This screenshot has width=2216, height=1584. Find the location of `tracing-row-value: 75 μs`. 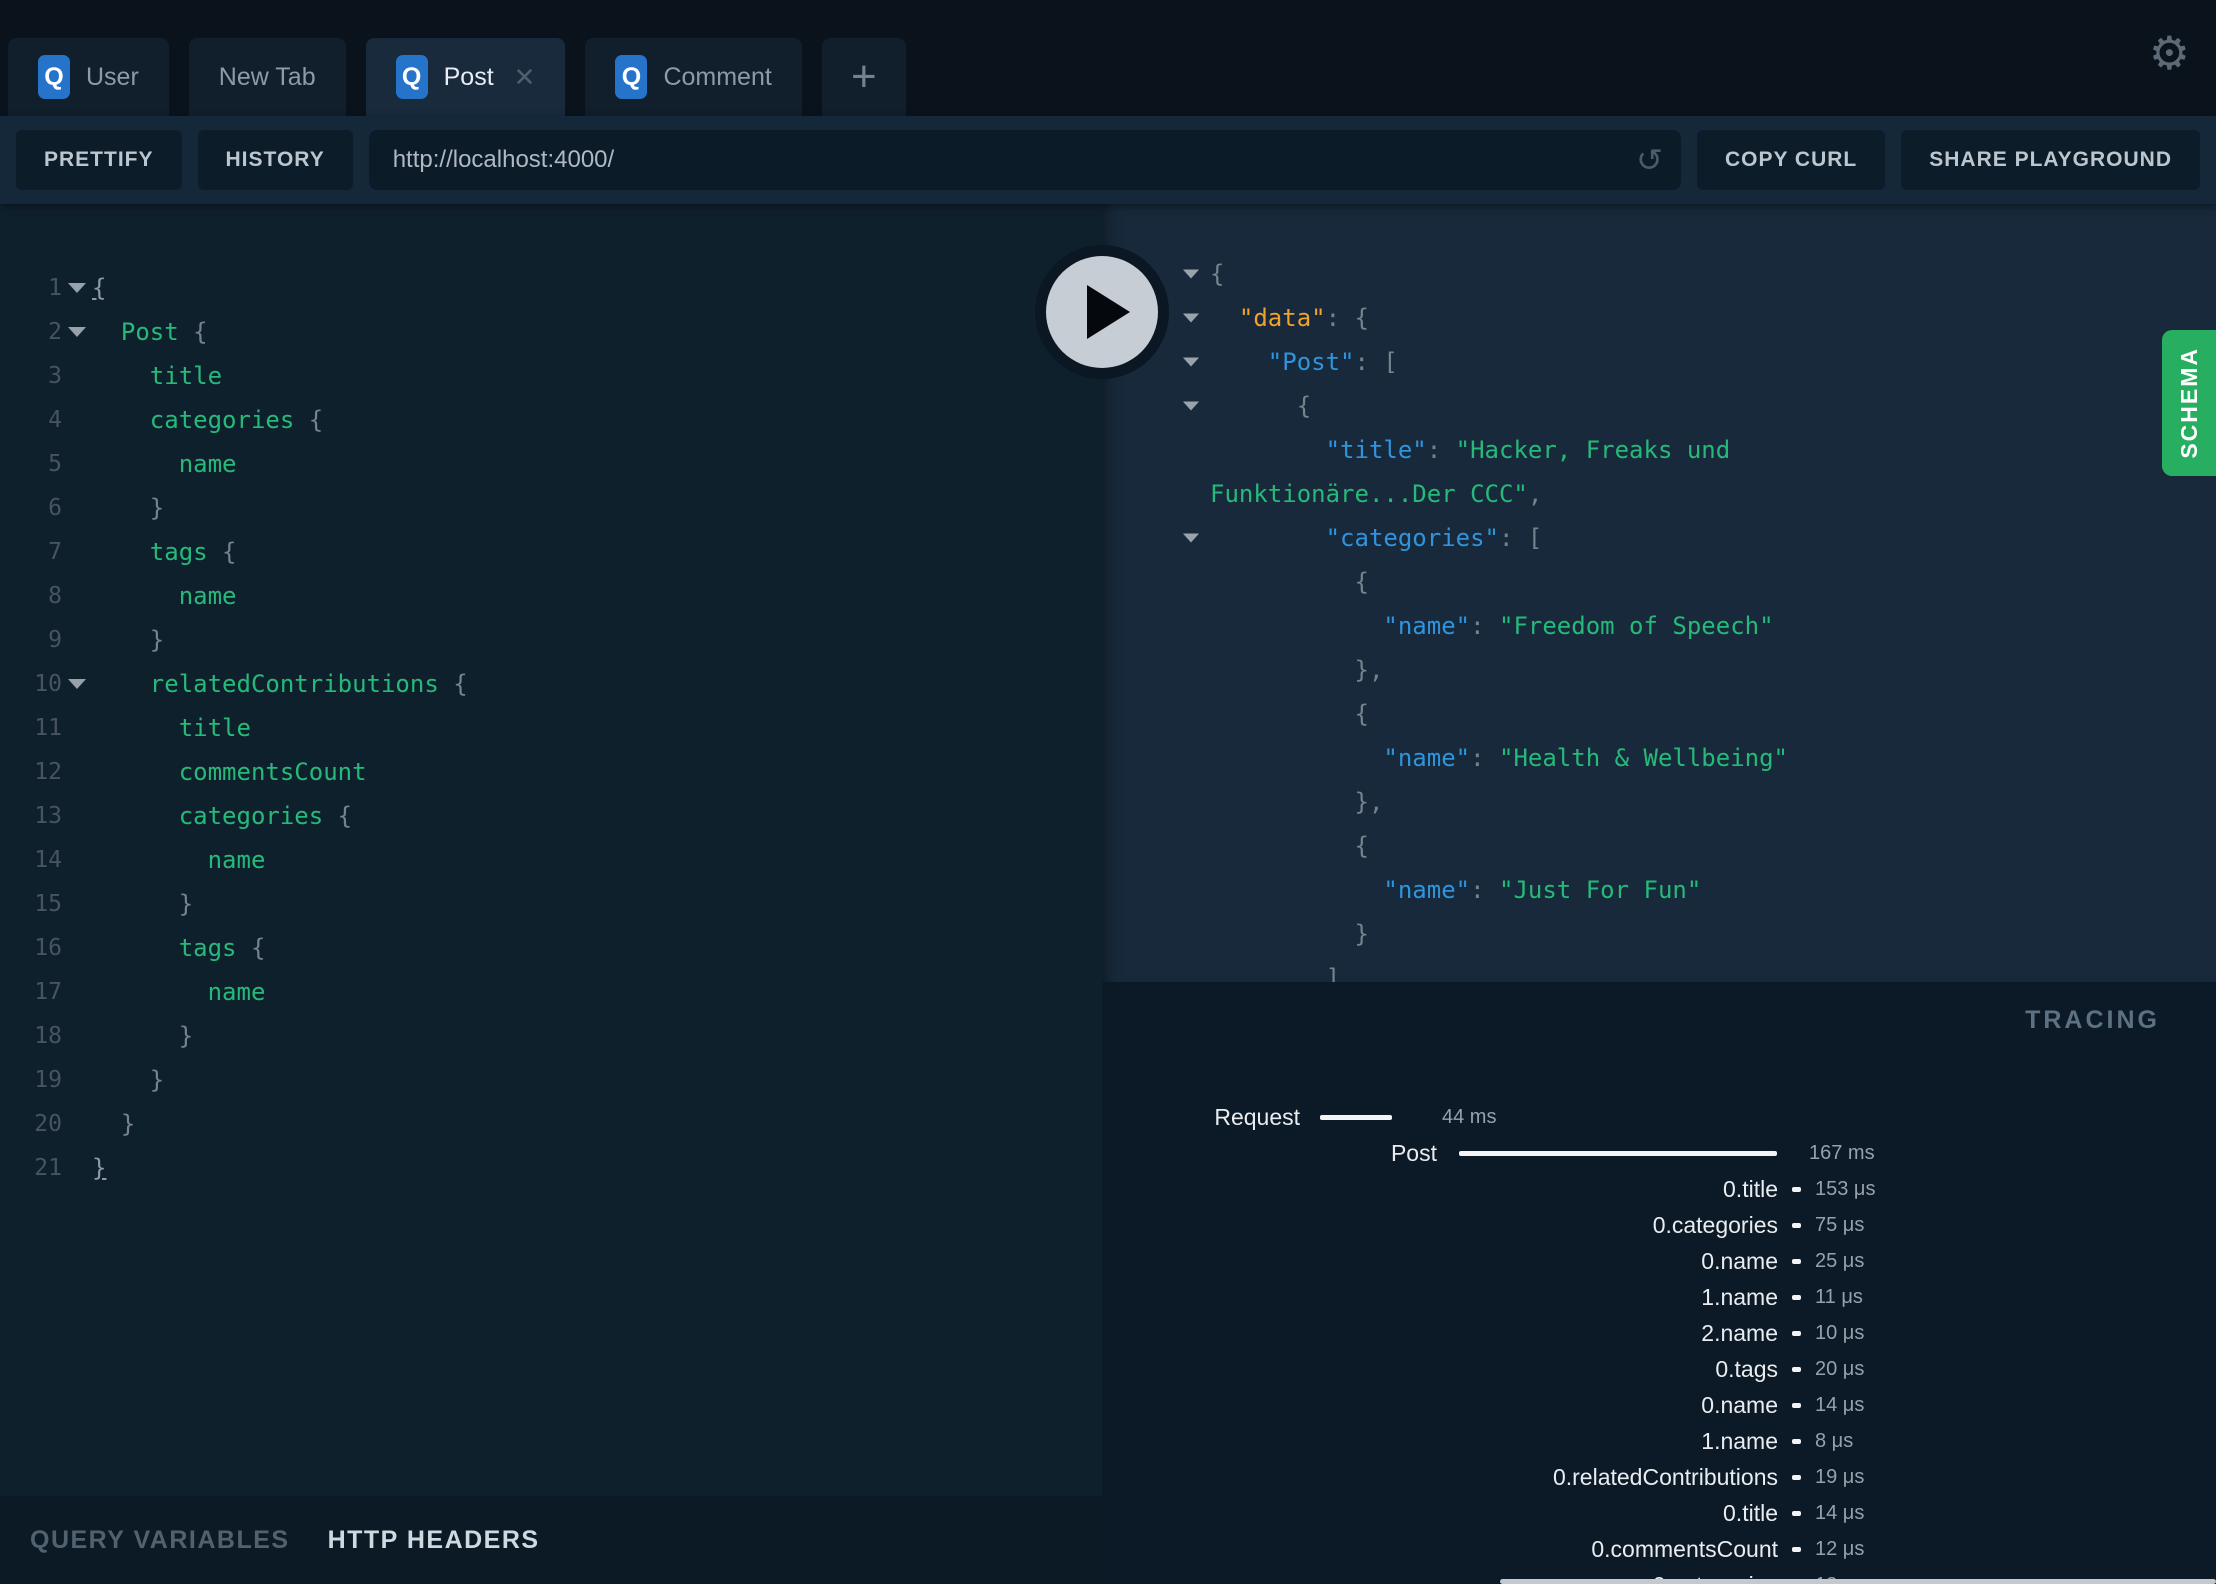

tracing-row-value: 75 μs is located at coordinates (1840, 1224).